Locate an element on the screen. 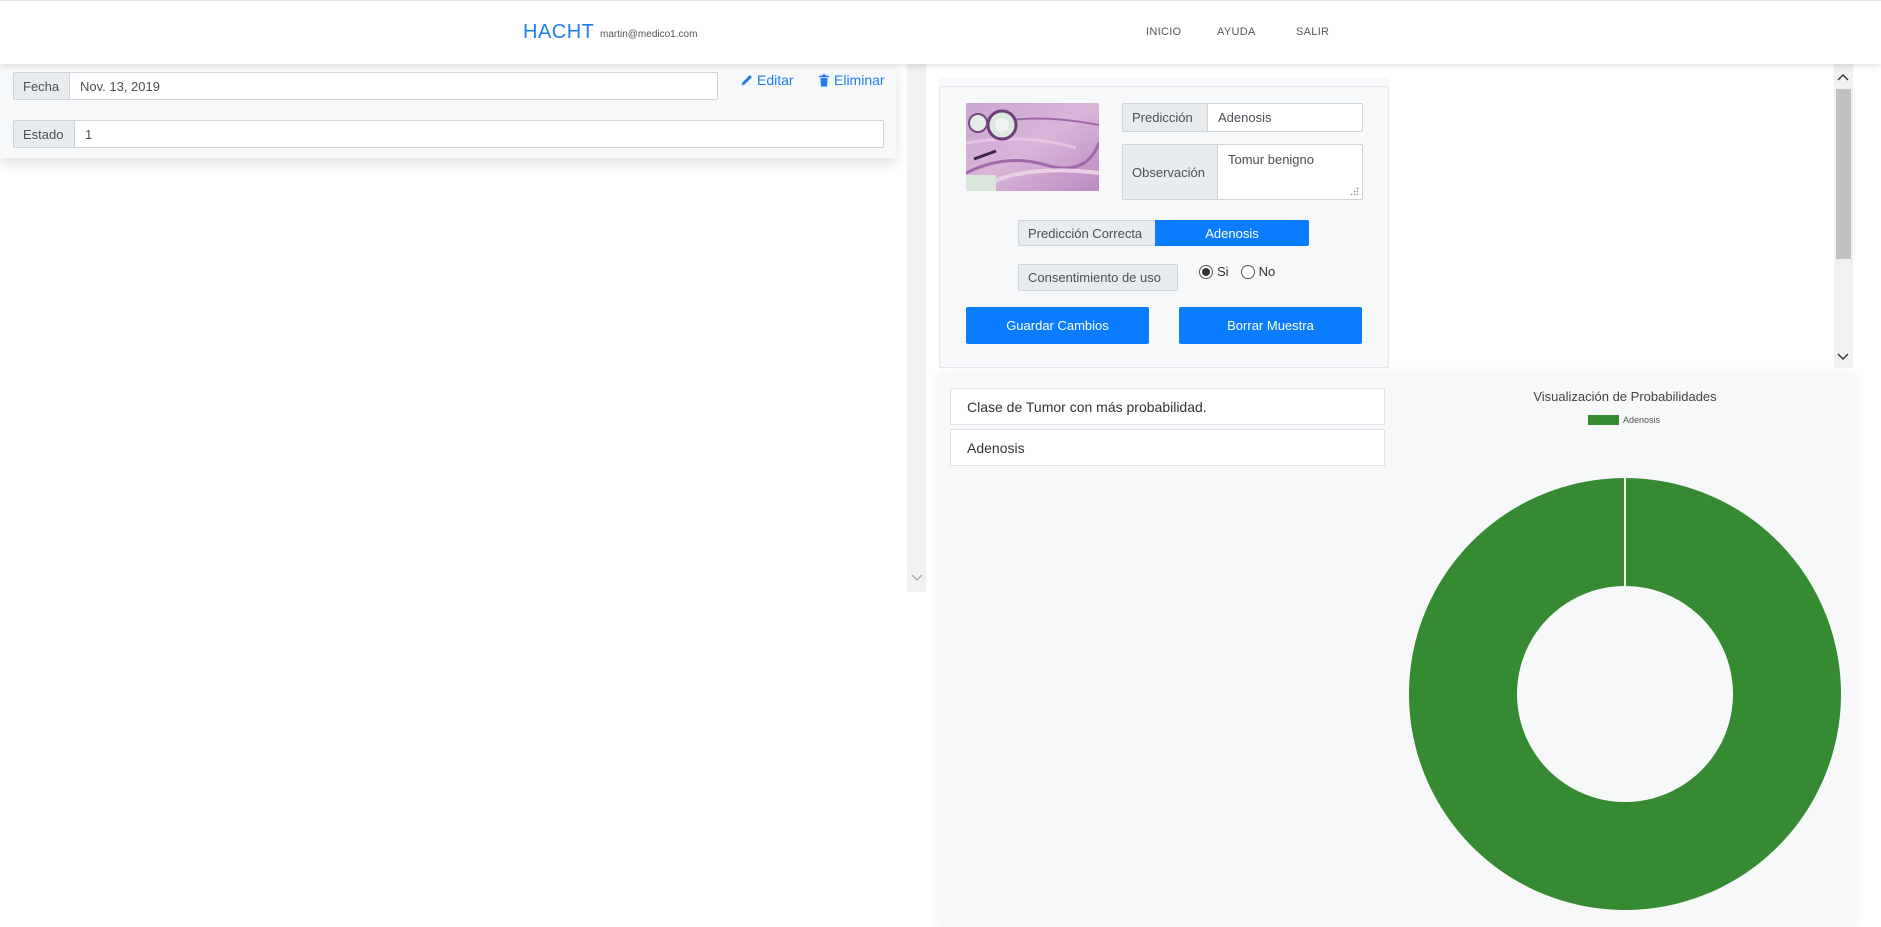  prediccion-field: Predicción Adenosis is located at coordinates (1242, 117).